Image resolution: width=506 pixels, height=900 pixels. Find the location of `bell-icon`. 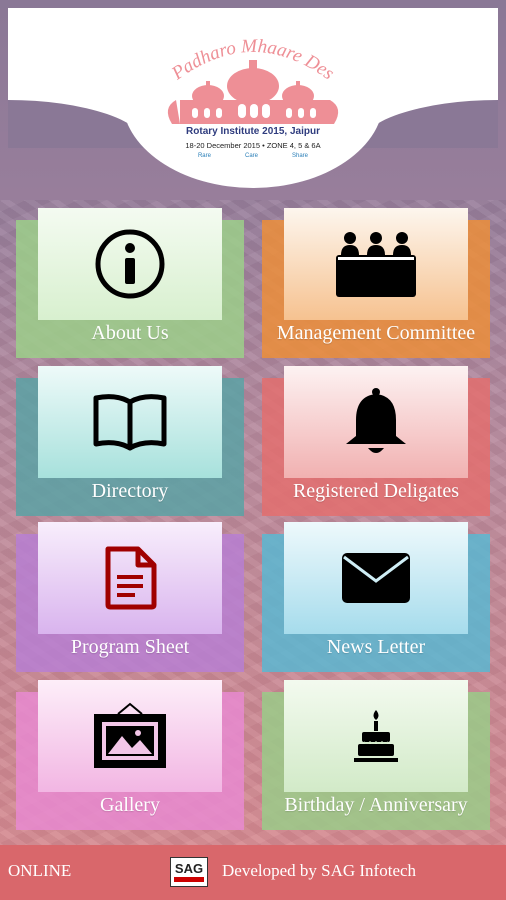

bell-icon is located at coordinates (376, 422).